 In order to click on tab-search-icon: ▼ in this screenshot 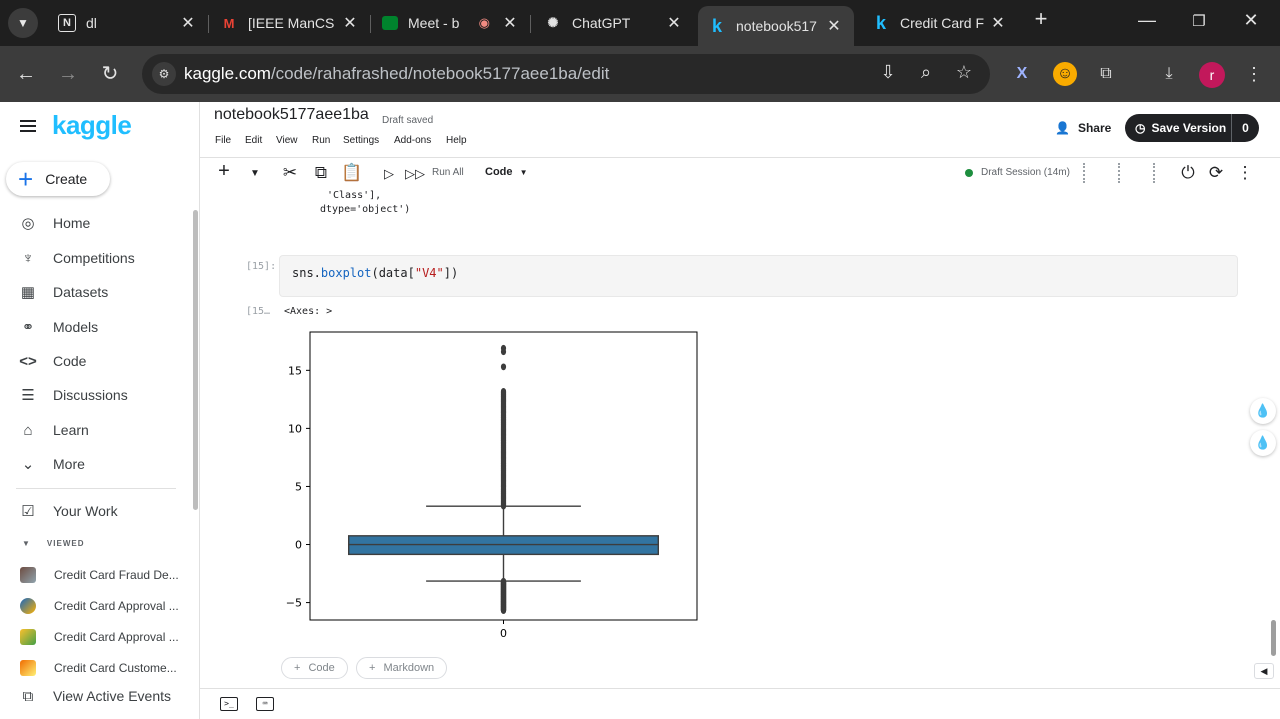, I will do `click(23, 23)`.